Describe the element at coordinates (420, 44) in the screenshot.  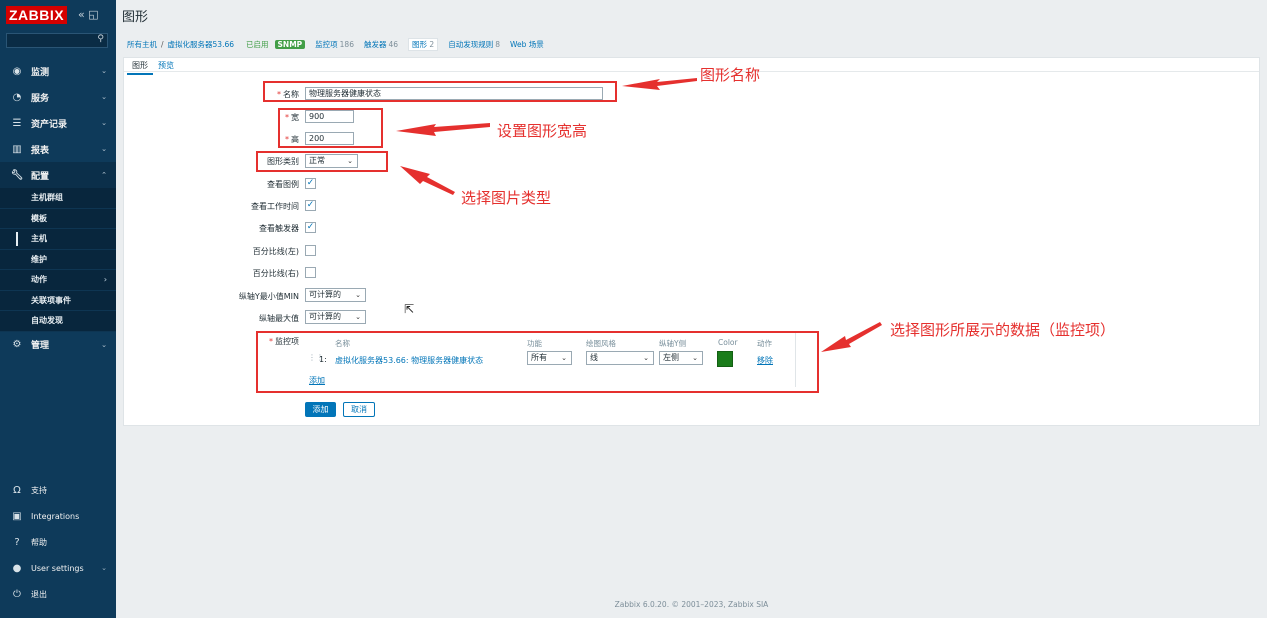
I see `nav-graphs-label: 图形` at that location.